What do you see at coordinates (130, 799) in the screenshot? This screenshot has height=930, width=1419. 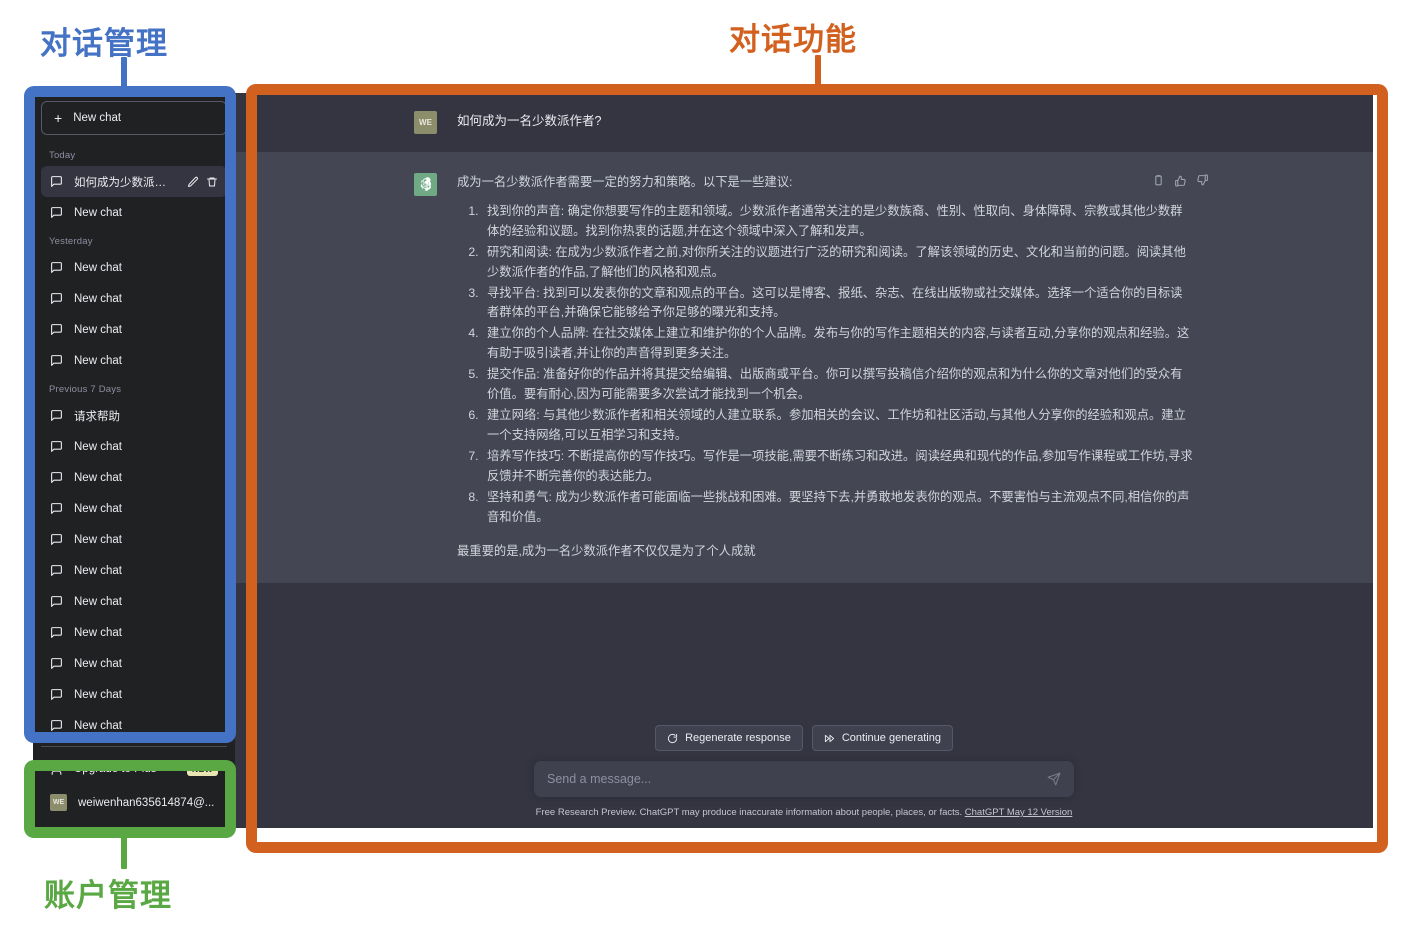 I see `annotation-box-account` at bounding box center [130, 799].